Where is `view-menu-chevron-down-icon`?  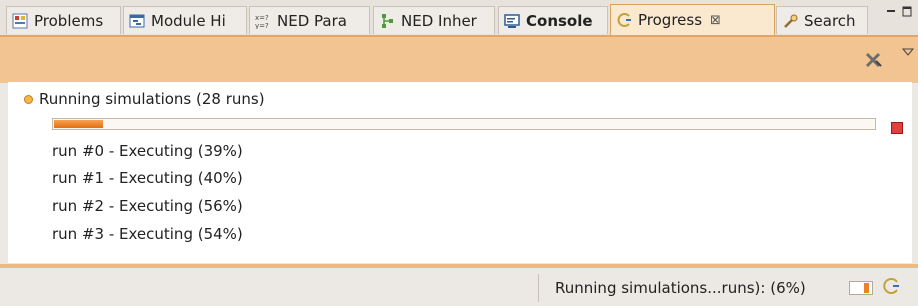 view-menu-chevron-down-icon is located at coordinates (908, 53).